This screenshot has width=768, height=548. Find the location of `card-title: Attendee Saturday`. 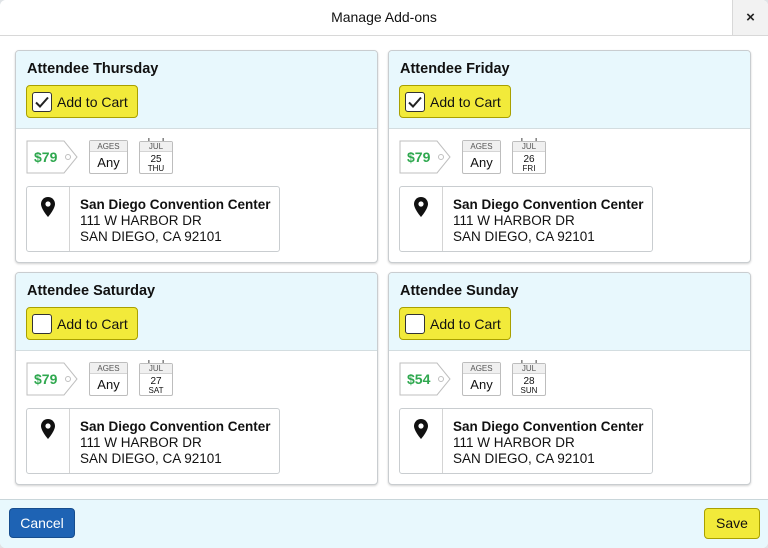

card-title: Attendee Saturday is located at coordinates (91, 291).